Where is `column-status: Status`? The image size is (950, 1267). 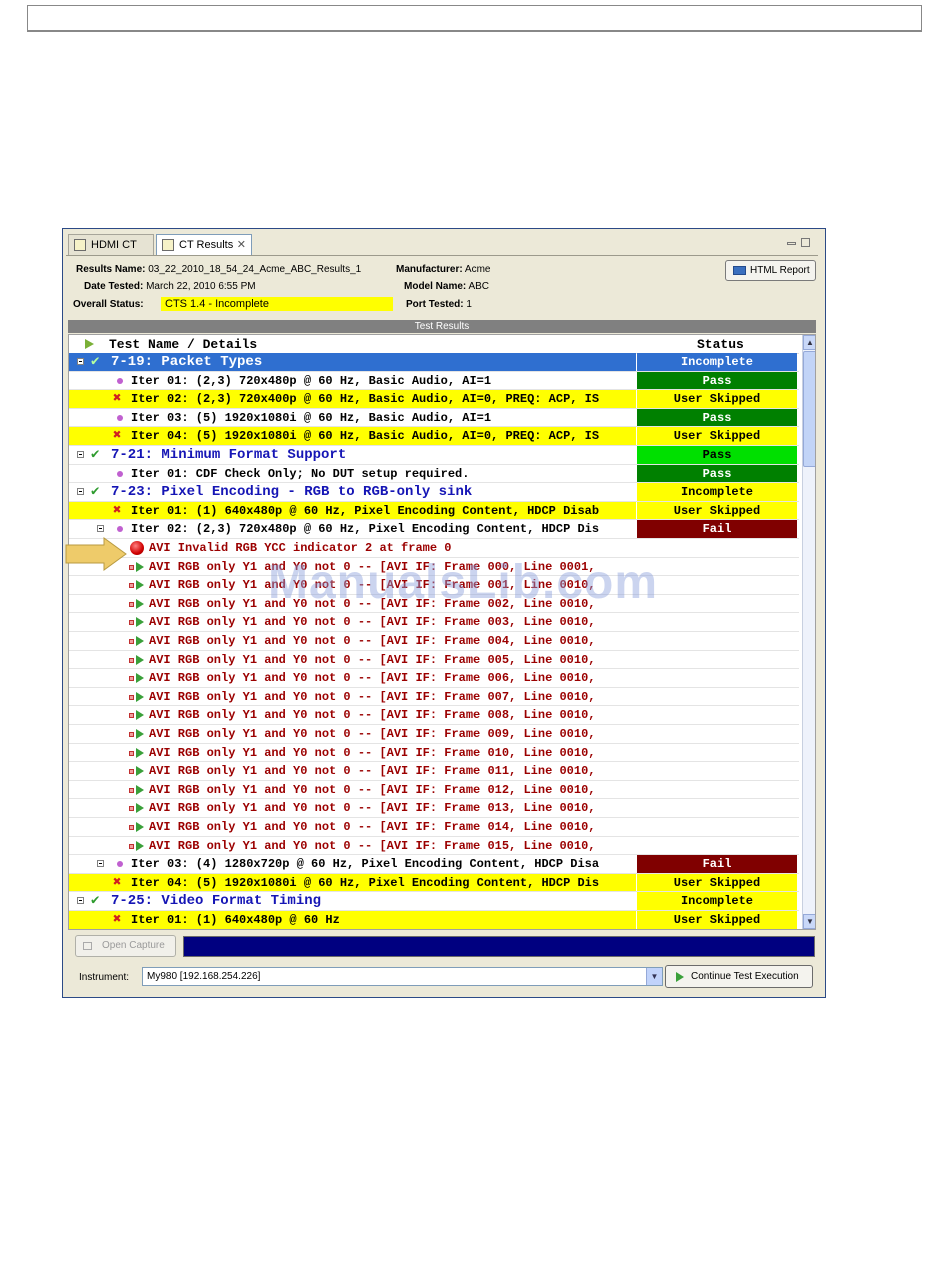
column-status: Status is located at coordinates (720, 344).